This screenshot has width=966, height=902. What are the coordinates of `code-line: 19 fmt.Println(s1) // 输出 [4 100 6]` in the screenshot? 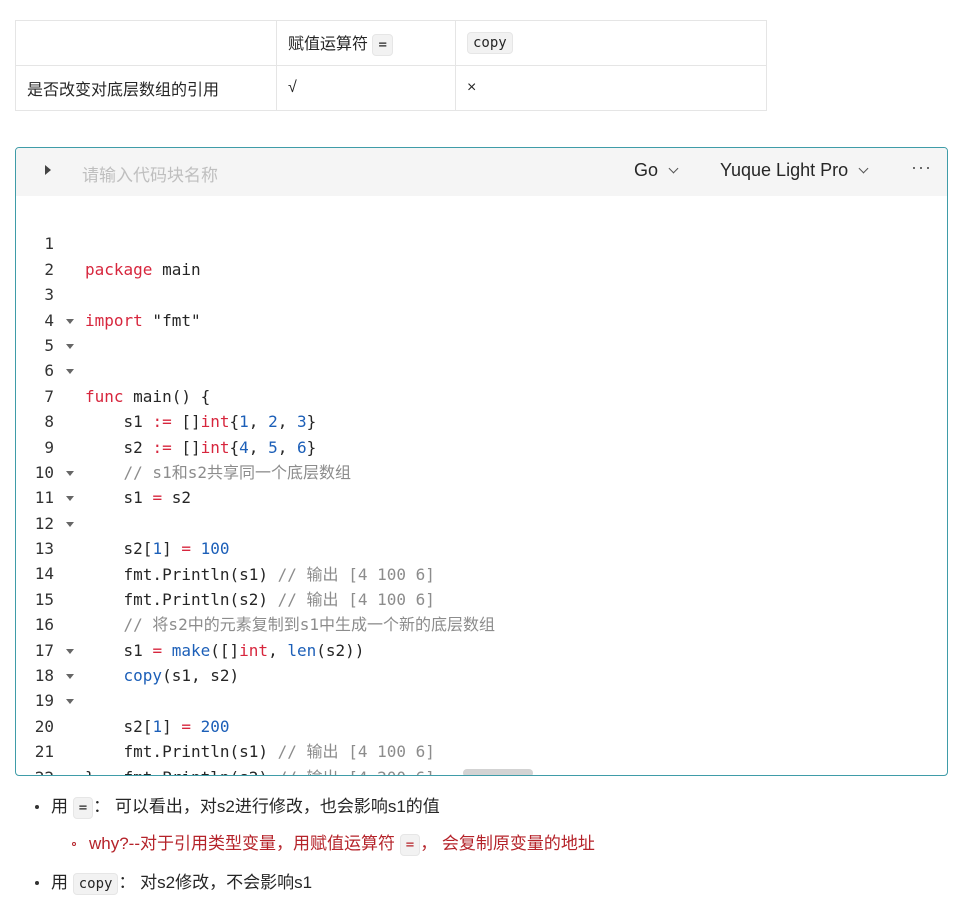 It's located at (225, 712).